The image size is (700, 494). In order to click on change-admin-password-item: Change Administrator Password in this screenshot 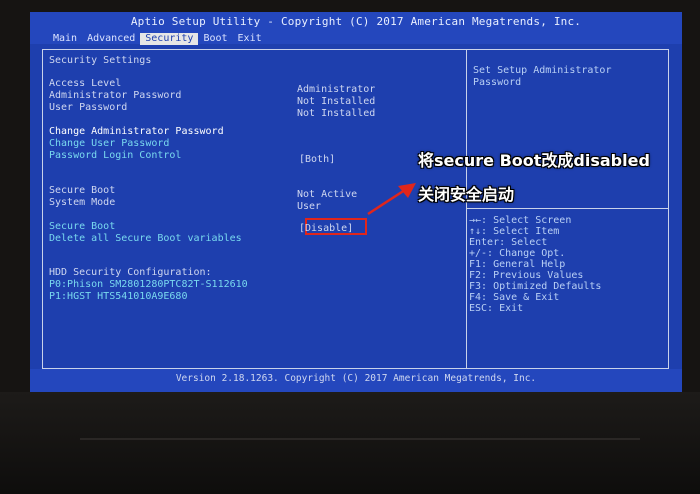, I will do `click(136, 132)`.